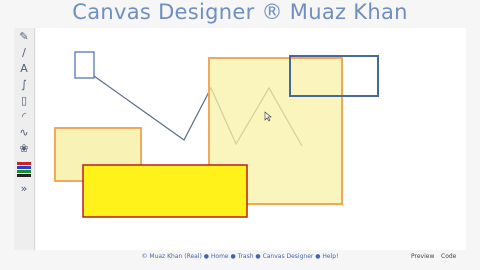 The width and height of the screenshot is (480, 270). I want to click on text-tool-icon: A, so click(24, 69).